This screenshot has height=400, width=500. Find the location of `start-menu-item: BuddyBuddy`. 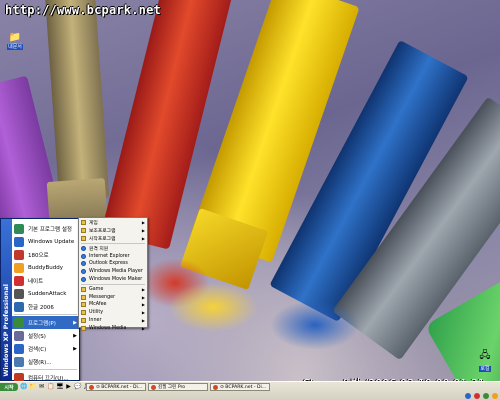

start-menu-item: BuddyBuddy is located at coordinates (45, 267).